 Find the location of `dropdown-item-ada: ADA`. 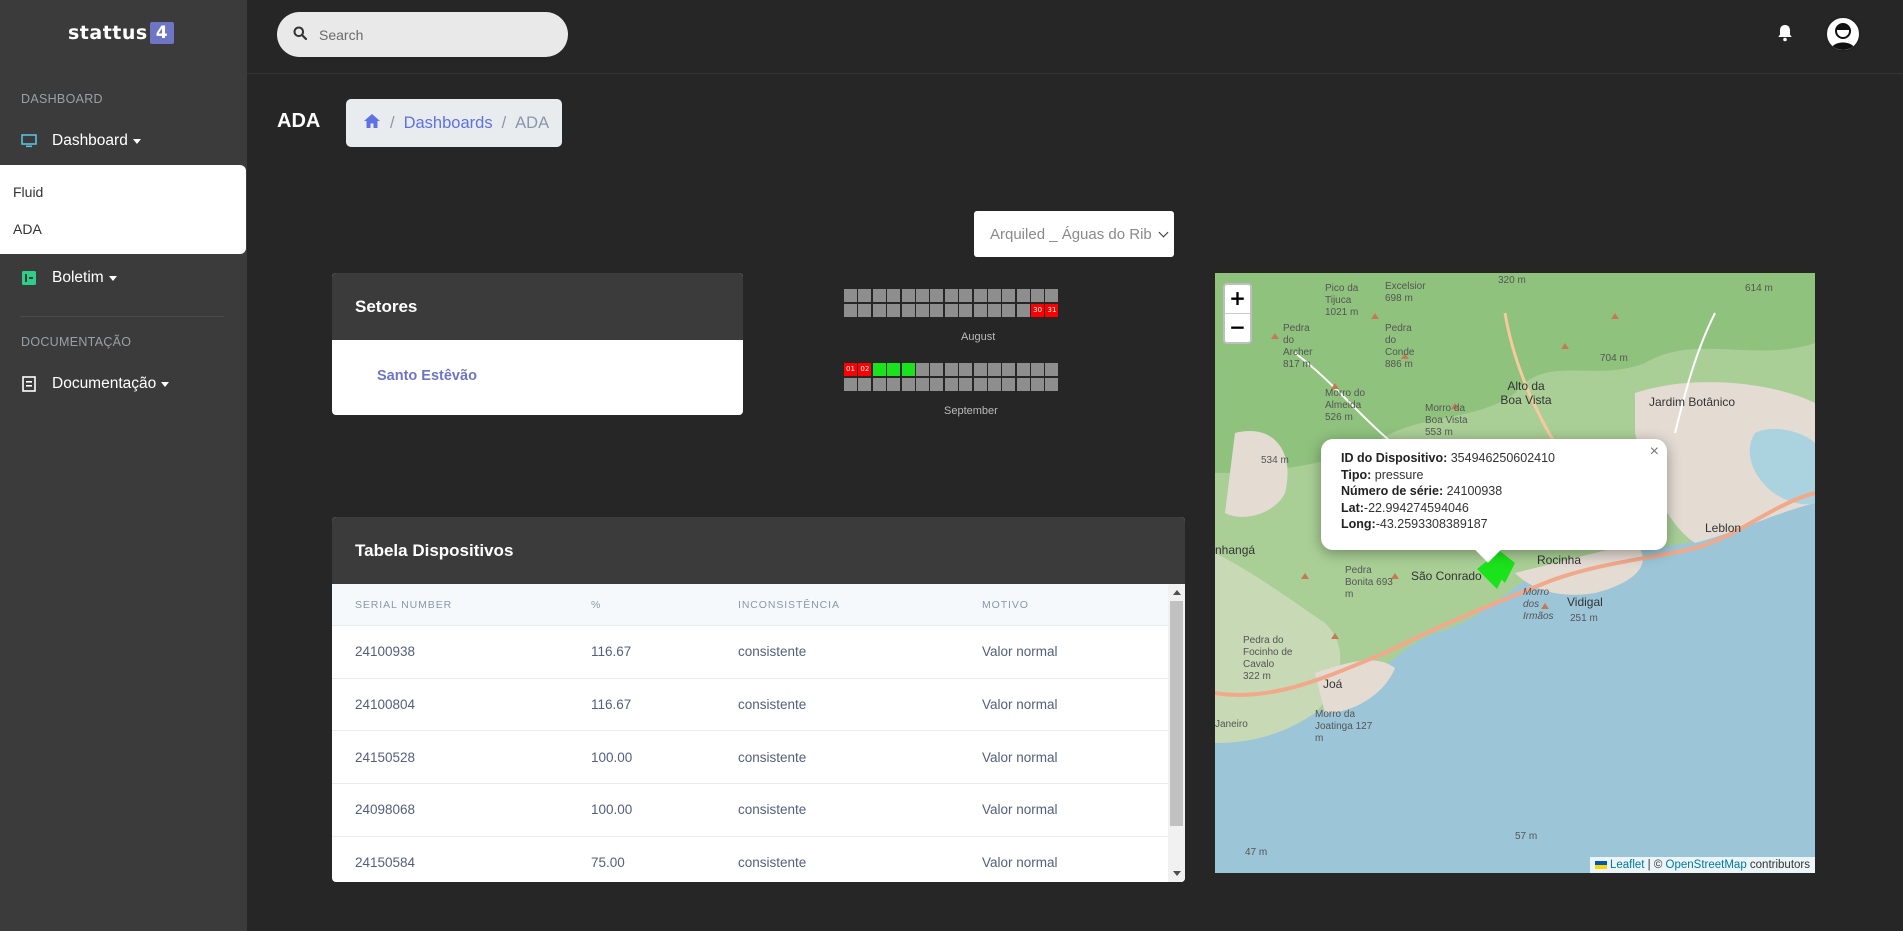

dropdown-item-ada: ADA is located at coordinates (27, 229).